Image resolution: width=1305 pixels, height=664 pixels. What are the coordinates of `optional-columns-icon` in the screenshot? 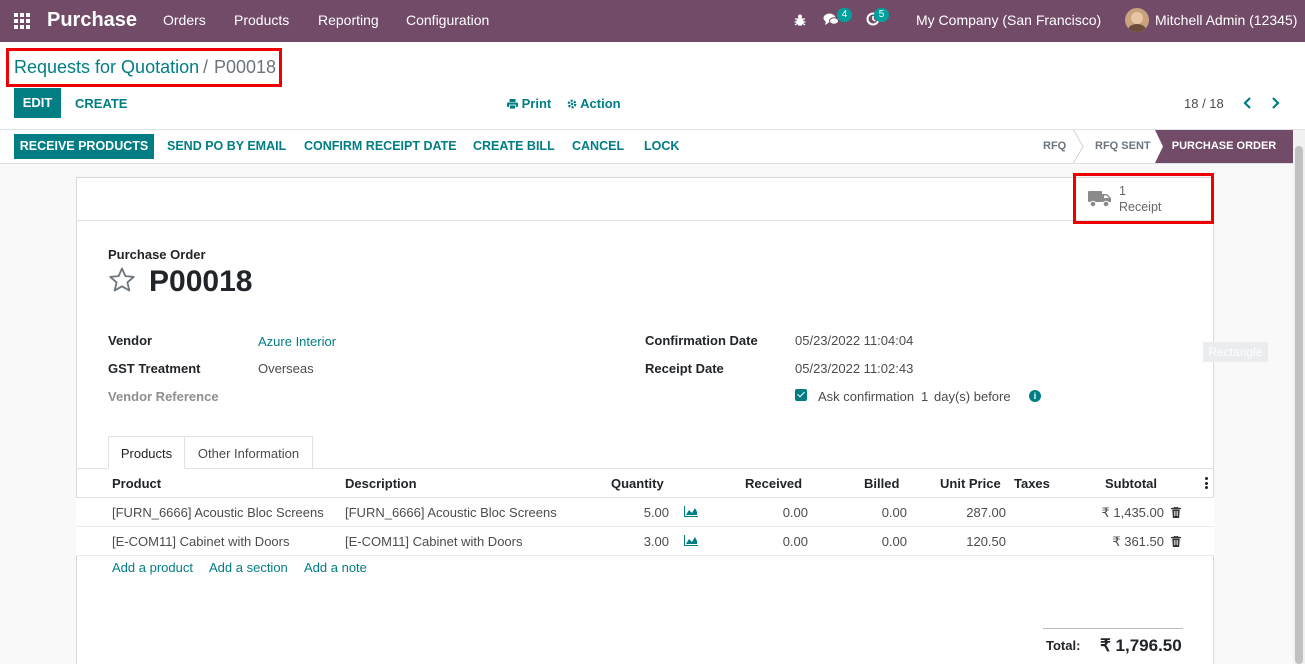 It's located at (1206, 483).